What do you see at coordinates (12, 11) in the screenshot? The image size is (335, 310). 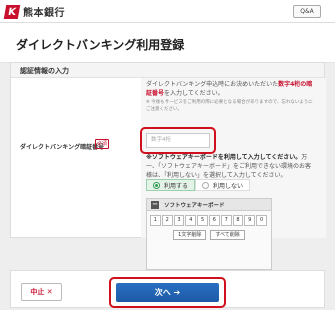 I see `logo-mark-icon: K` at bounding box center [12, 11].